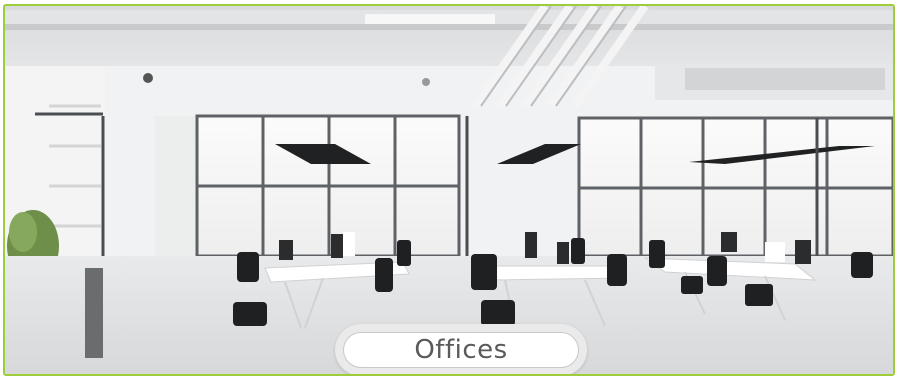  I want to click on offices-label: Offices, so click(461, 350).